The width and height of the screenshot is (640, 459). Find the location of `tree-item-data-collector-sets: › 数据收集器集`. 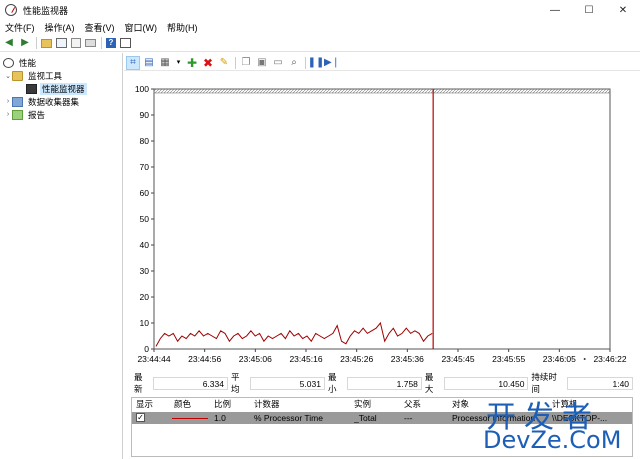

tree-item-data-collector-sets: › 数据收集器集 is located at coordinates (42, 101).